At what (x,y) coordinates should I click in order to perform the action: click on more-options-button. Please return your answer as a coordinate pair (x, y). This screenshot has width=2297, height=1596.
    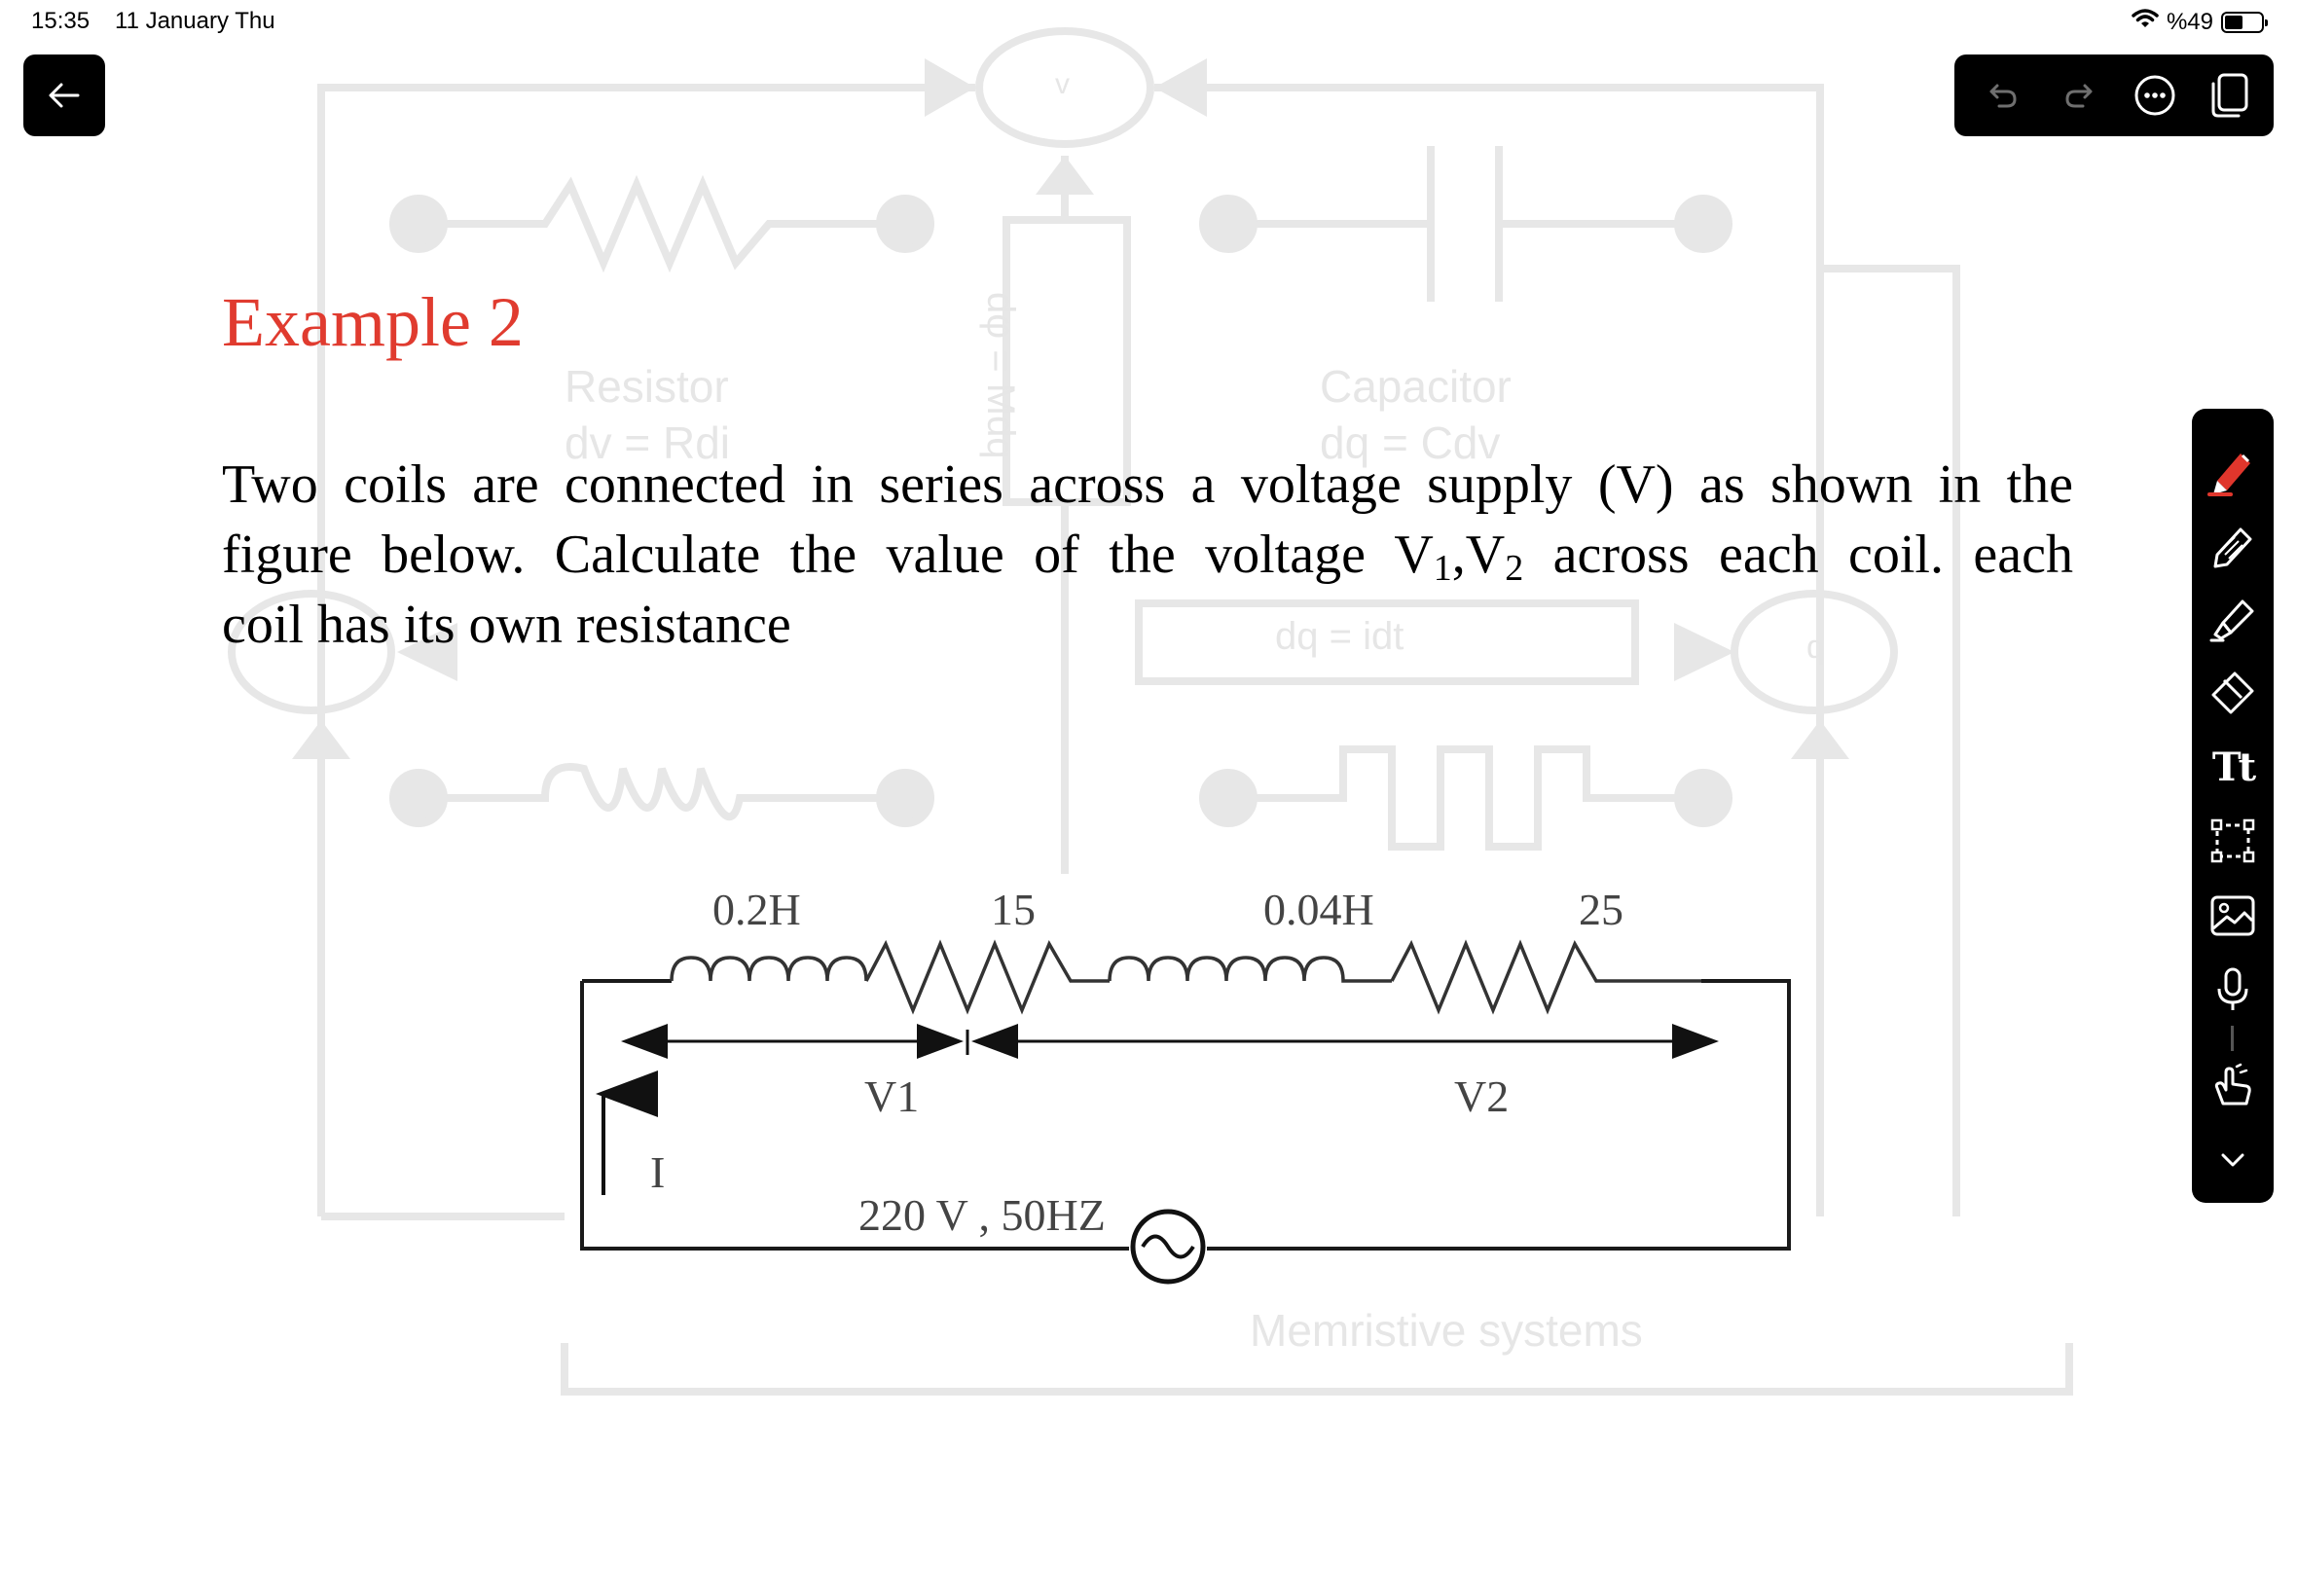
    Looking at the image, I should click on (2155, 95).